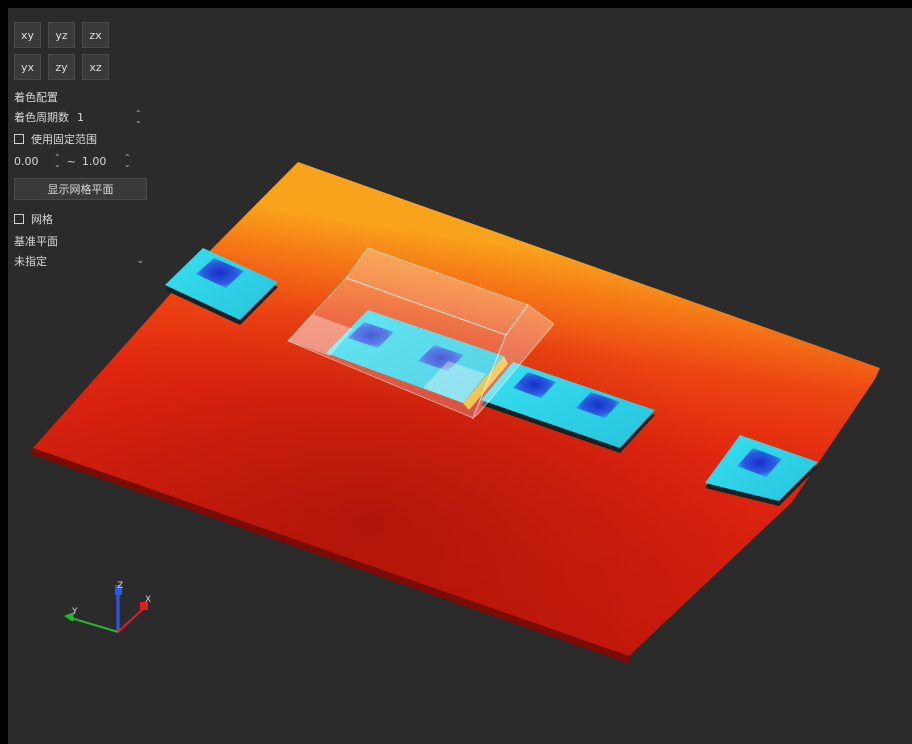 Image resolution: width=912 pixels, height=744 pixels. I want to click on color-cycles-label: 着色周期数, so click(41, 117).